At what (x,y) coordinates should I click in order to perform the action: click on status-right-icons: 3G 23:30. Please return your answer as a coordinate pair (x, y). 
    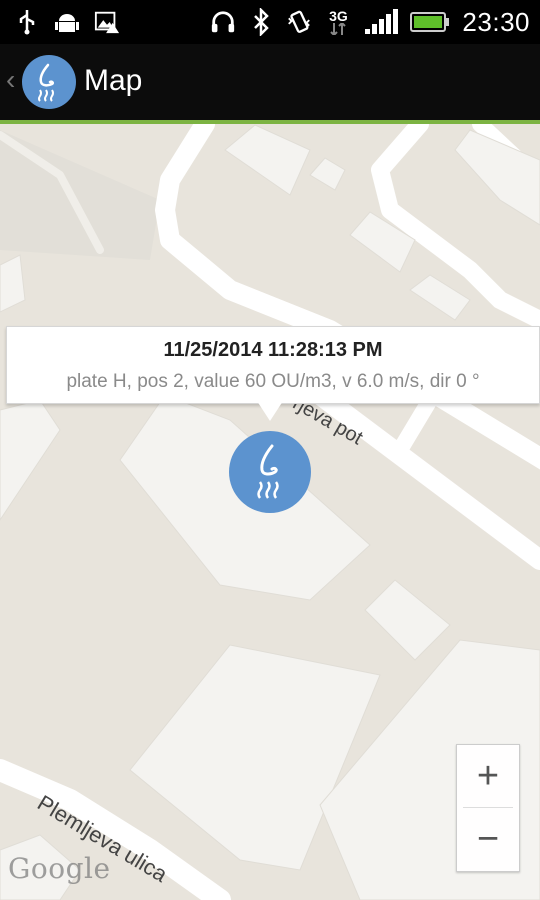
    Looking at the image, I should click on (370, 22).